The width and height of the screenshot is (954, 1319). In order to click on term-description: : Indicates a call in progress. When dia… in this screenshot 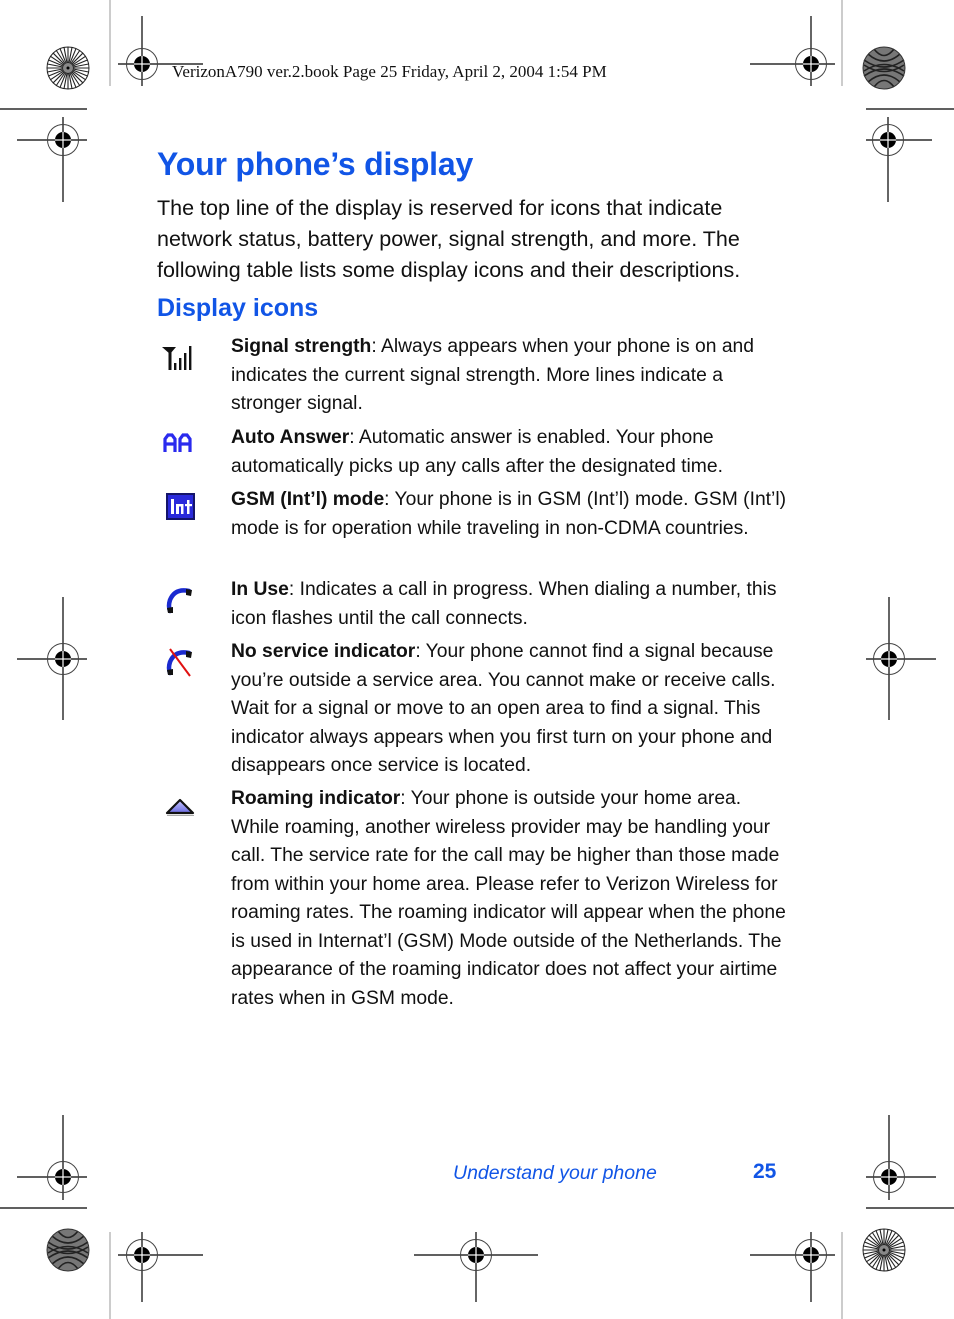, I will do `click(504, 604)`.